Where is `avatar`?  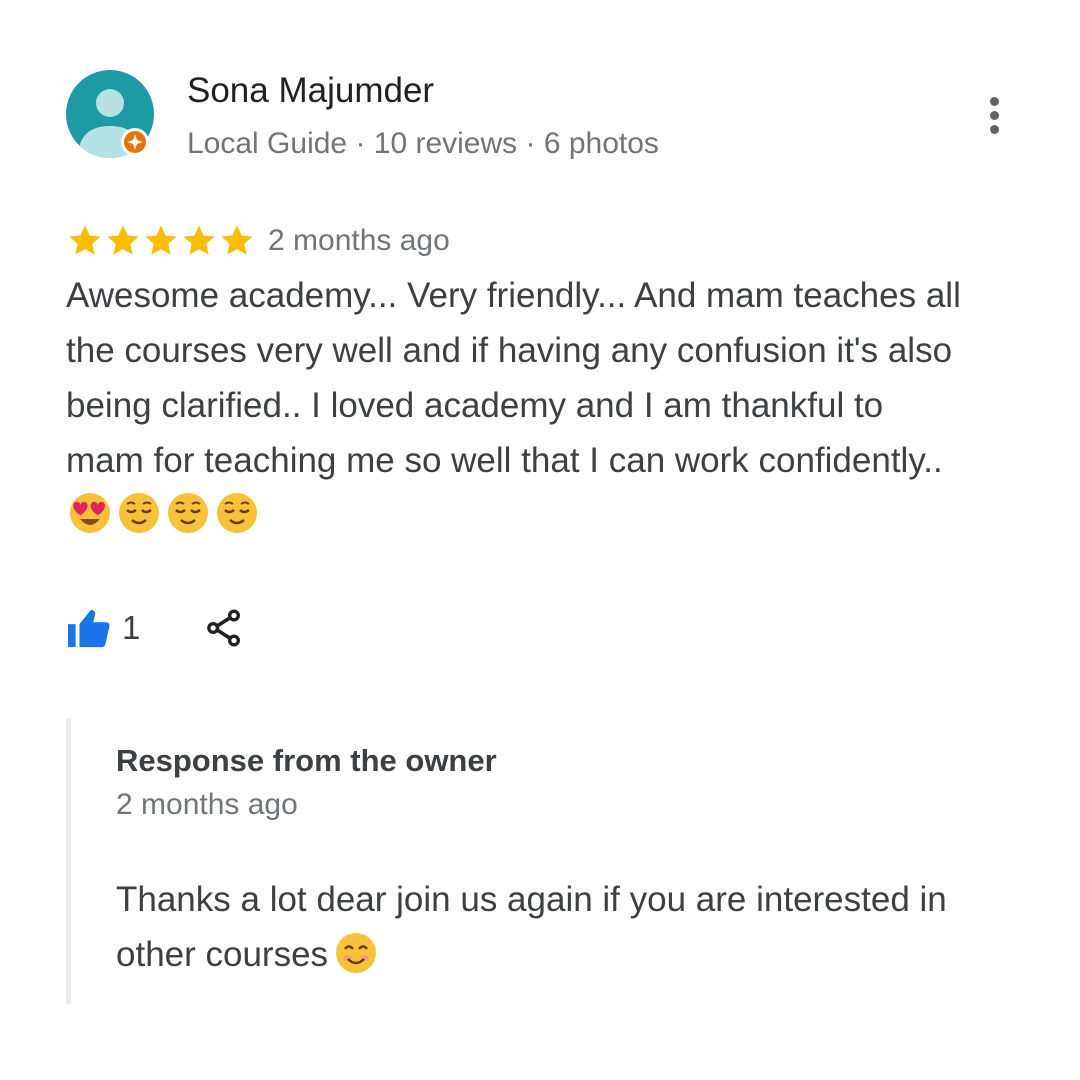 avatar is located at coordinates (110, 114).